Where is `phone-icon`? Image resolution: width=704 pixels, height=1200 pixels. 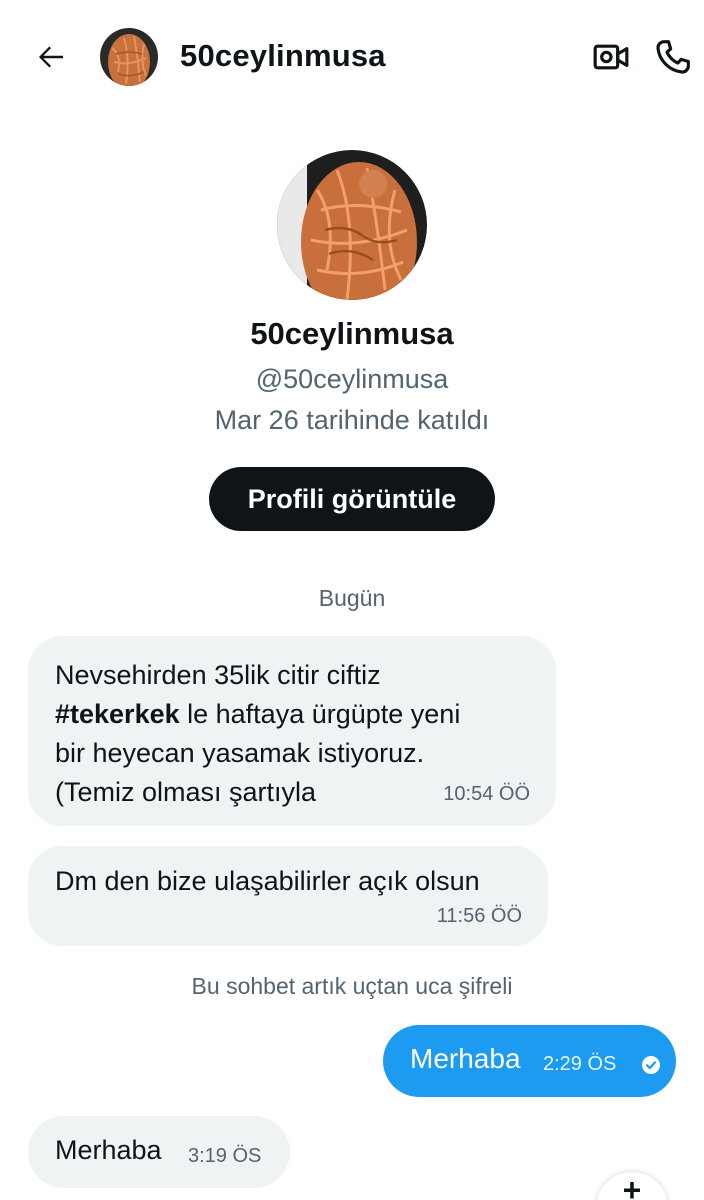 phone-icon is located at coordinates (673, 57).